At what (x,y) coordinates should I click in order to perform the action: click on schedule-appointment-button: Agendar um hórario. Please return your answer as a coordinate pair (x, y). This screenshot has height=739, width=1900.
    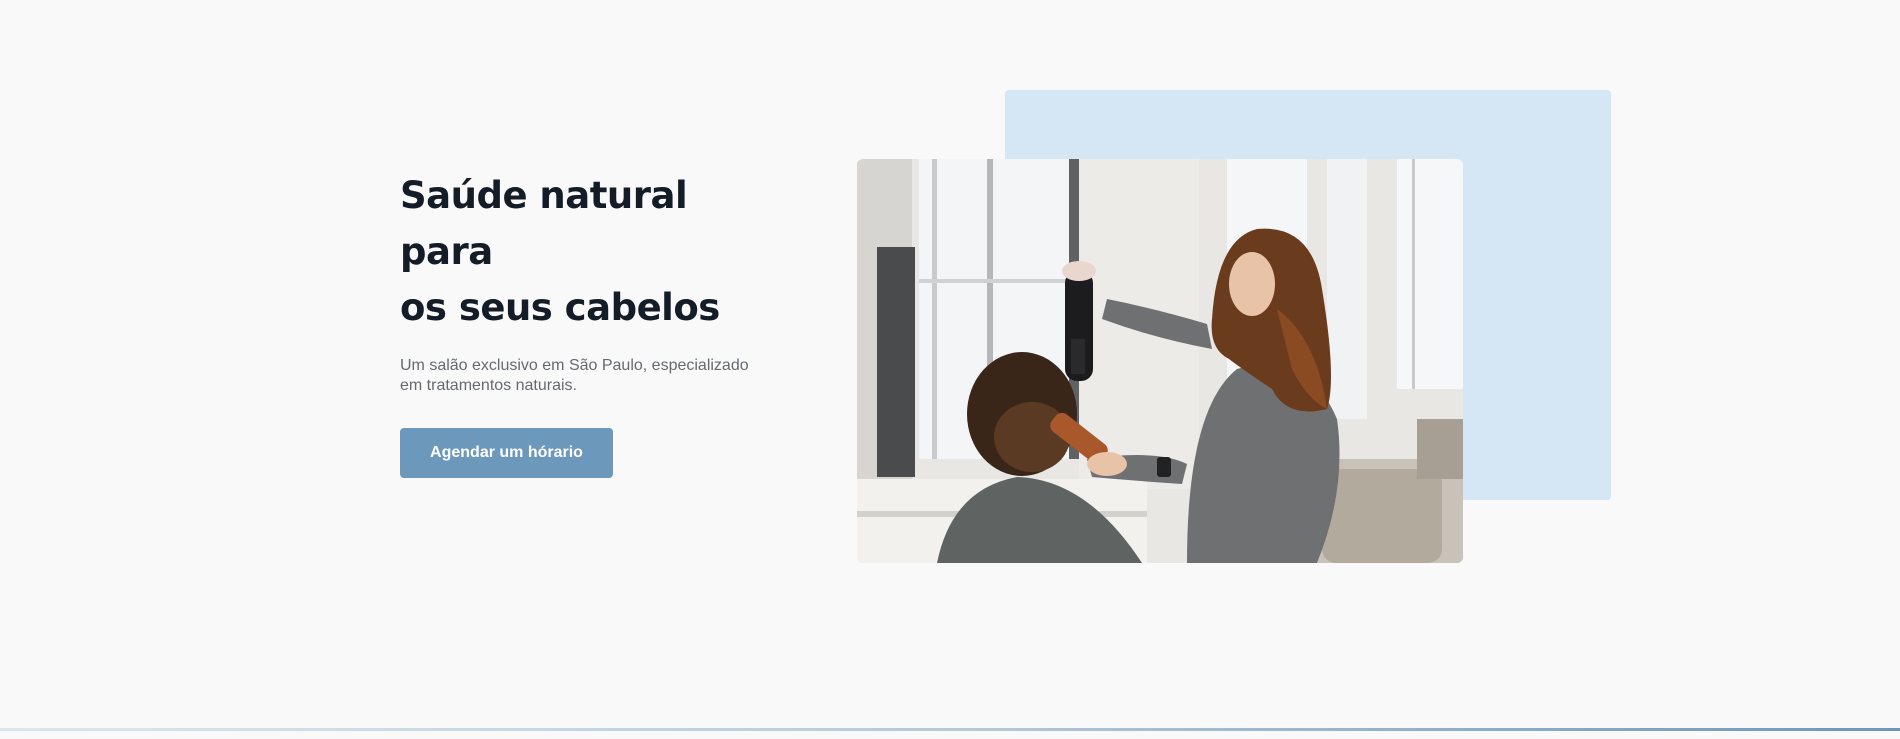
    Looking at the image, I should click on (506, 453).